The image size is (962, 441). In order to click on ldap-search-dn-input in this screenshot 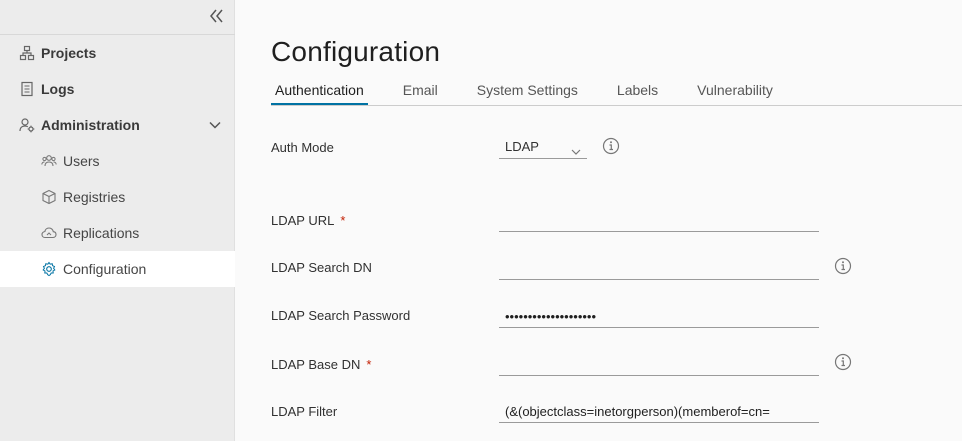, I will do `click(659, 269)`.